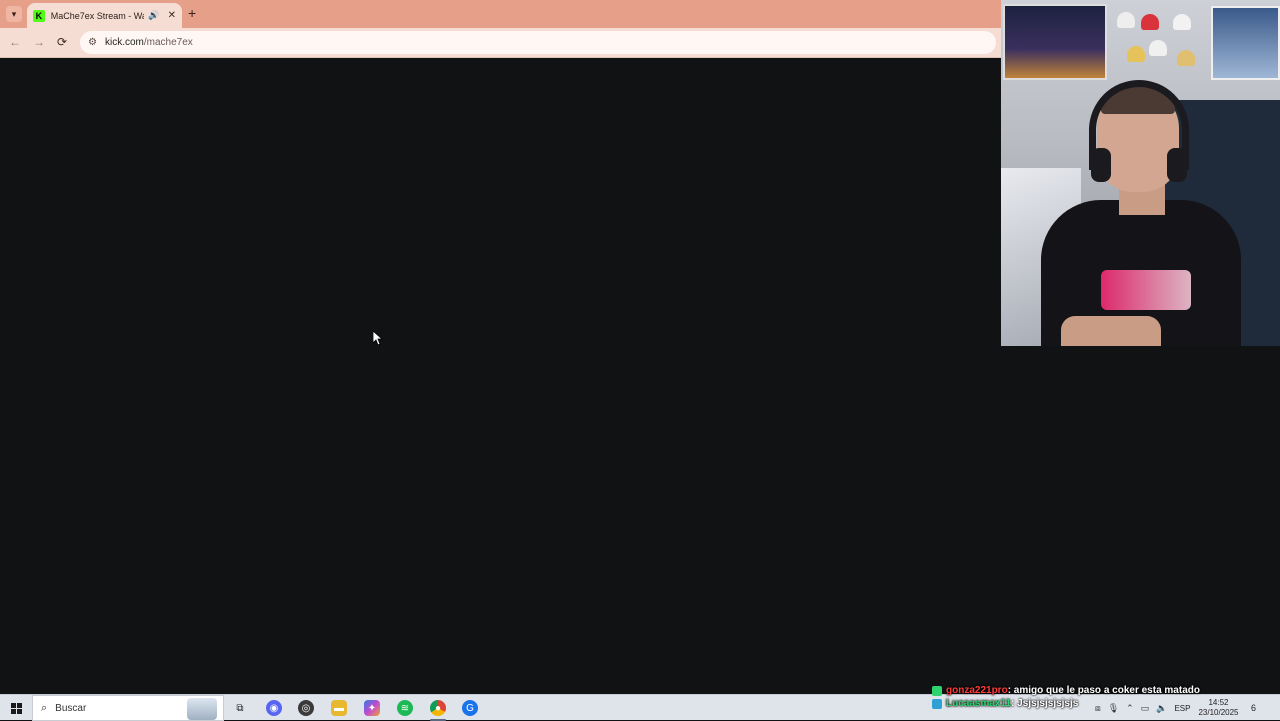 The image size is (1280, 721). Describe the element at coordinates (97, 15) in the screenshot. I see `tab-title: MaChe7ex Stream - Watch` at that location.